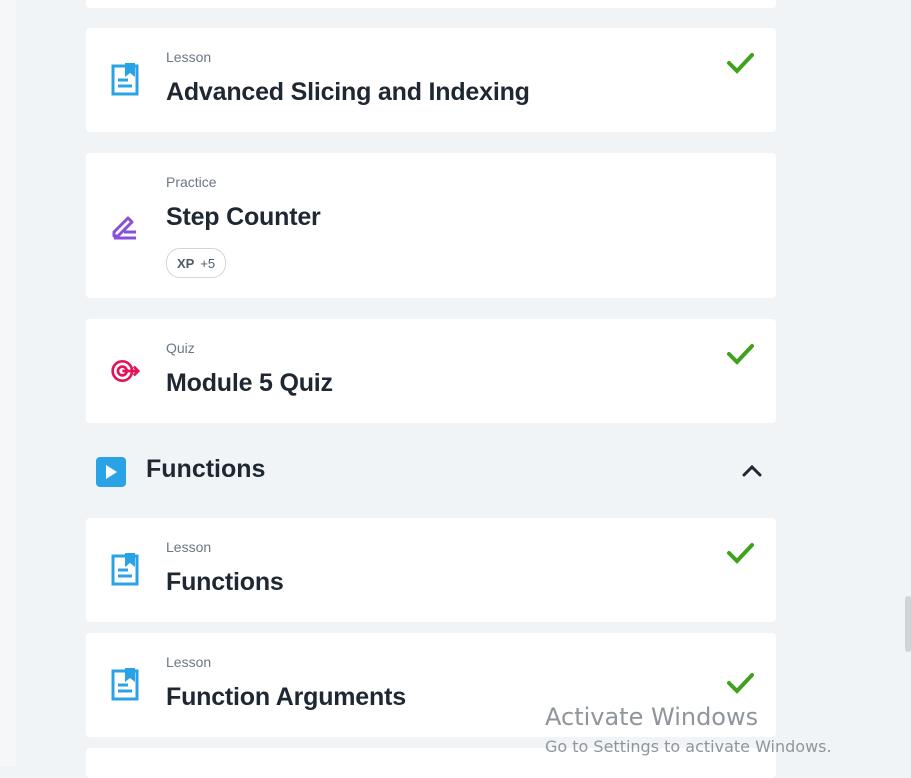 This screenshot has width=911, height=778. I want to click on lesson-card-advanced-slicing: Lesson Advanced Slicing and Indexing, so click(431, 80).